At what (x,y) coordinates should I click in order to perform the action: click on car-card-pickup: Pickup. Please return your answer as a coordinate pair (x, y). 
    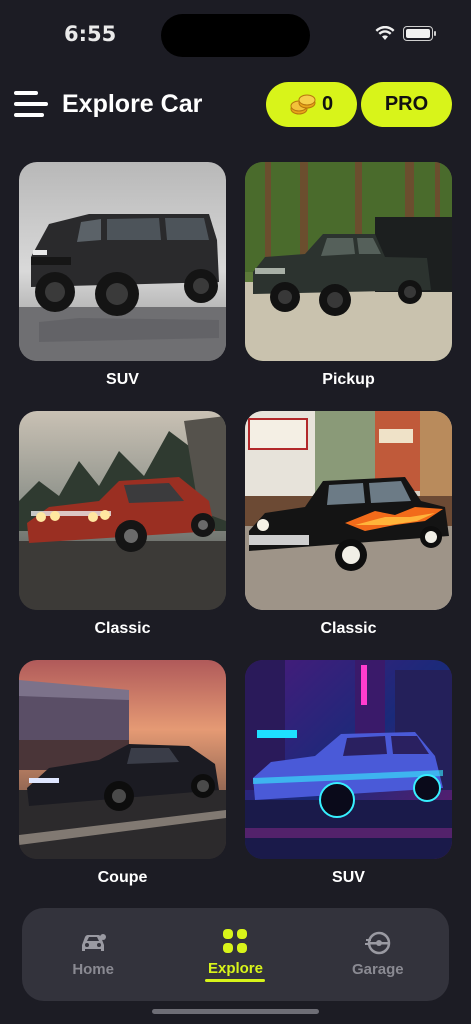
    Looking at the image, I should click on (348, 275).